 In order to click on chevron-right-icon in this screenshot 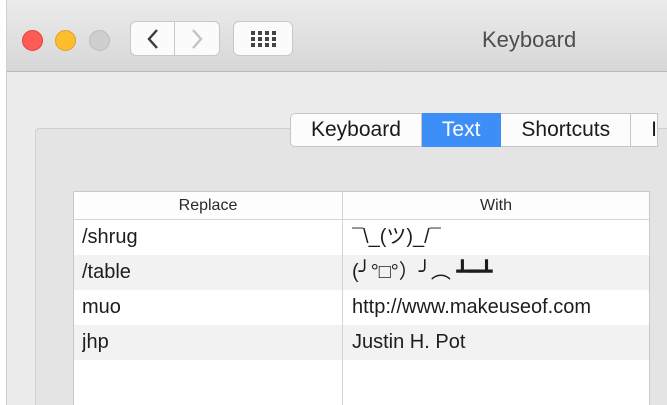, I will do `click(197, 38)`.